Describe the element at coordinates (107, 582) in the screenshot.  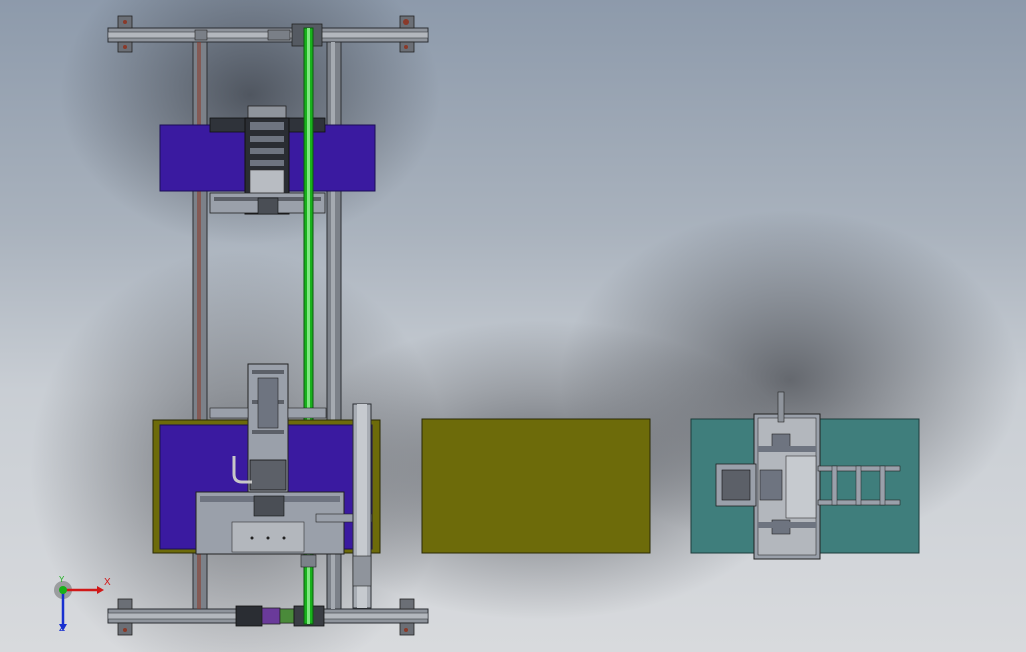
I see `triad-x-label: X` at that location.